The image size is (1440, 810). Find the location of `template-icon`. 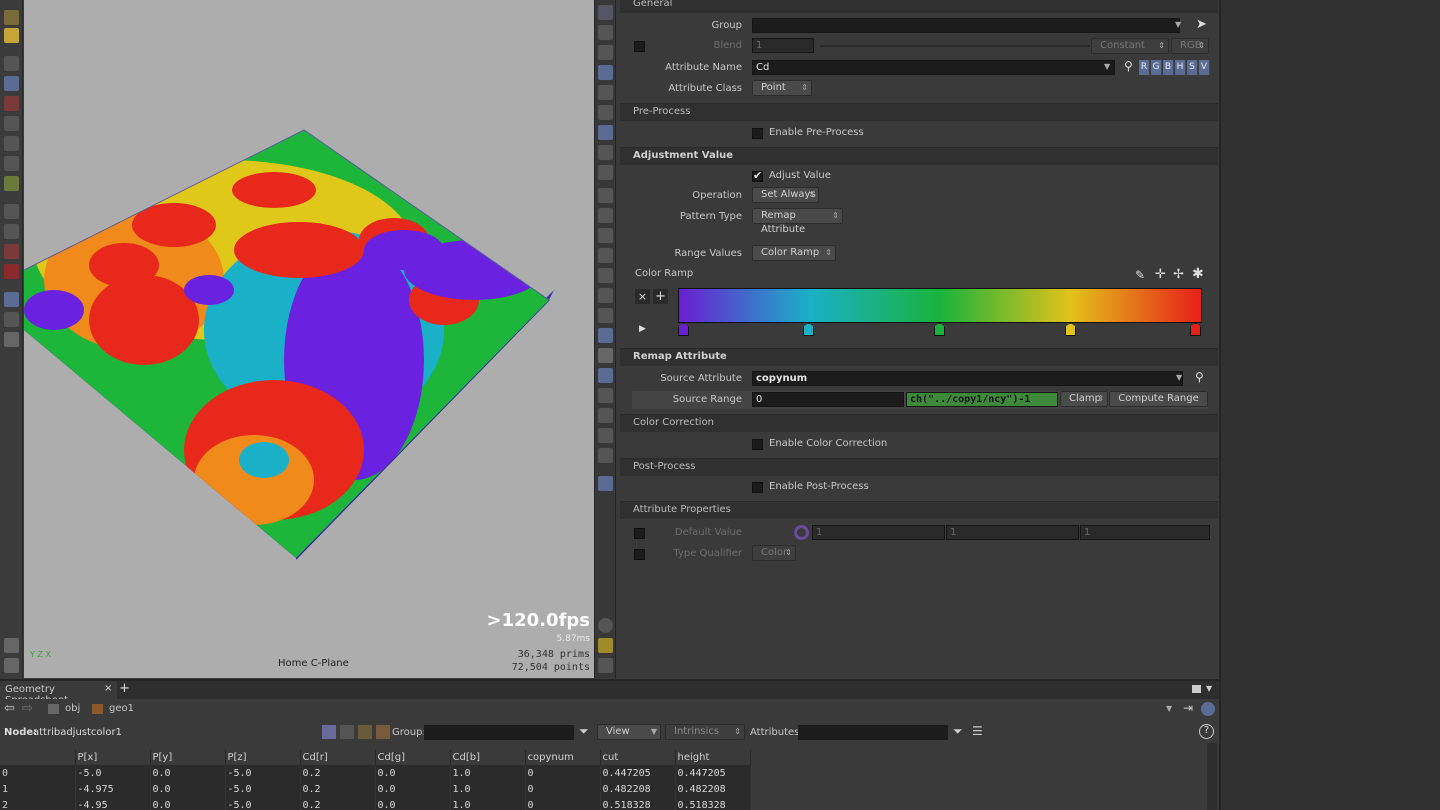

template-icon is located at coordinates (605, 152).